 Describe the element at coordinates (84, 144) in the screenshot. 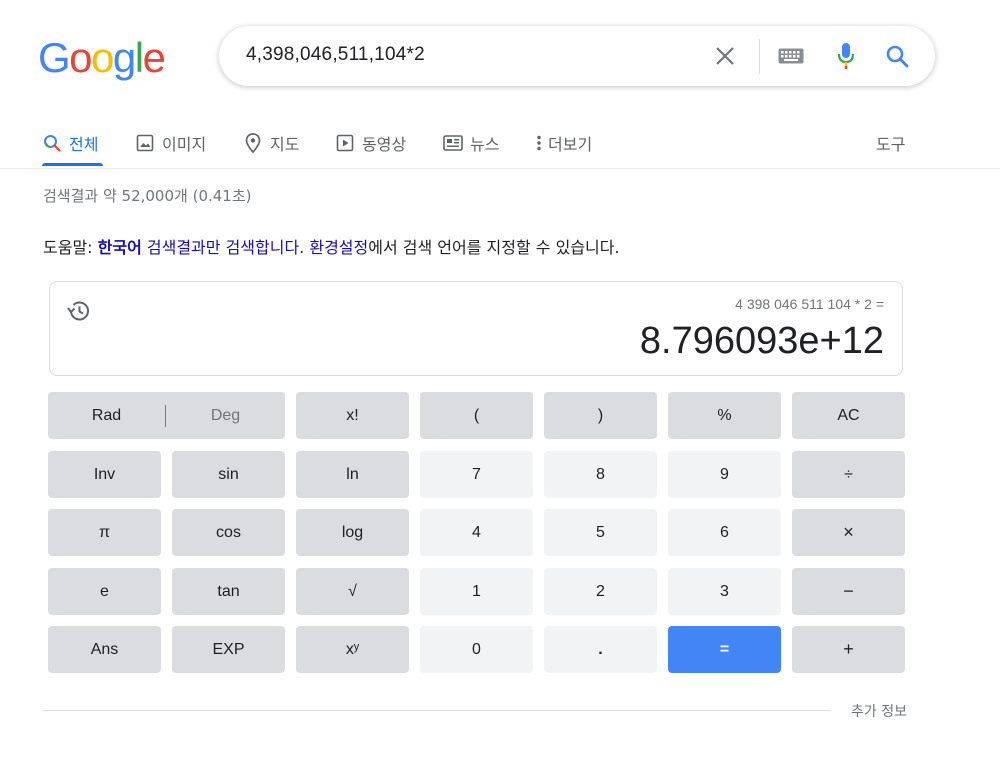

I see `tab-label: 전체` at that location.